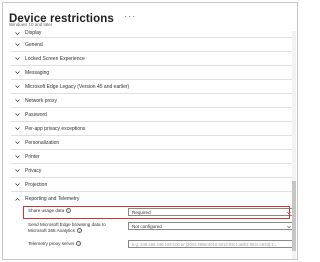  I want to click on category-label: Messaging, so click(37, 72).